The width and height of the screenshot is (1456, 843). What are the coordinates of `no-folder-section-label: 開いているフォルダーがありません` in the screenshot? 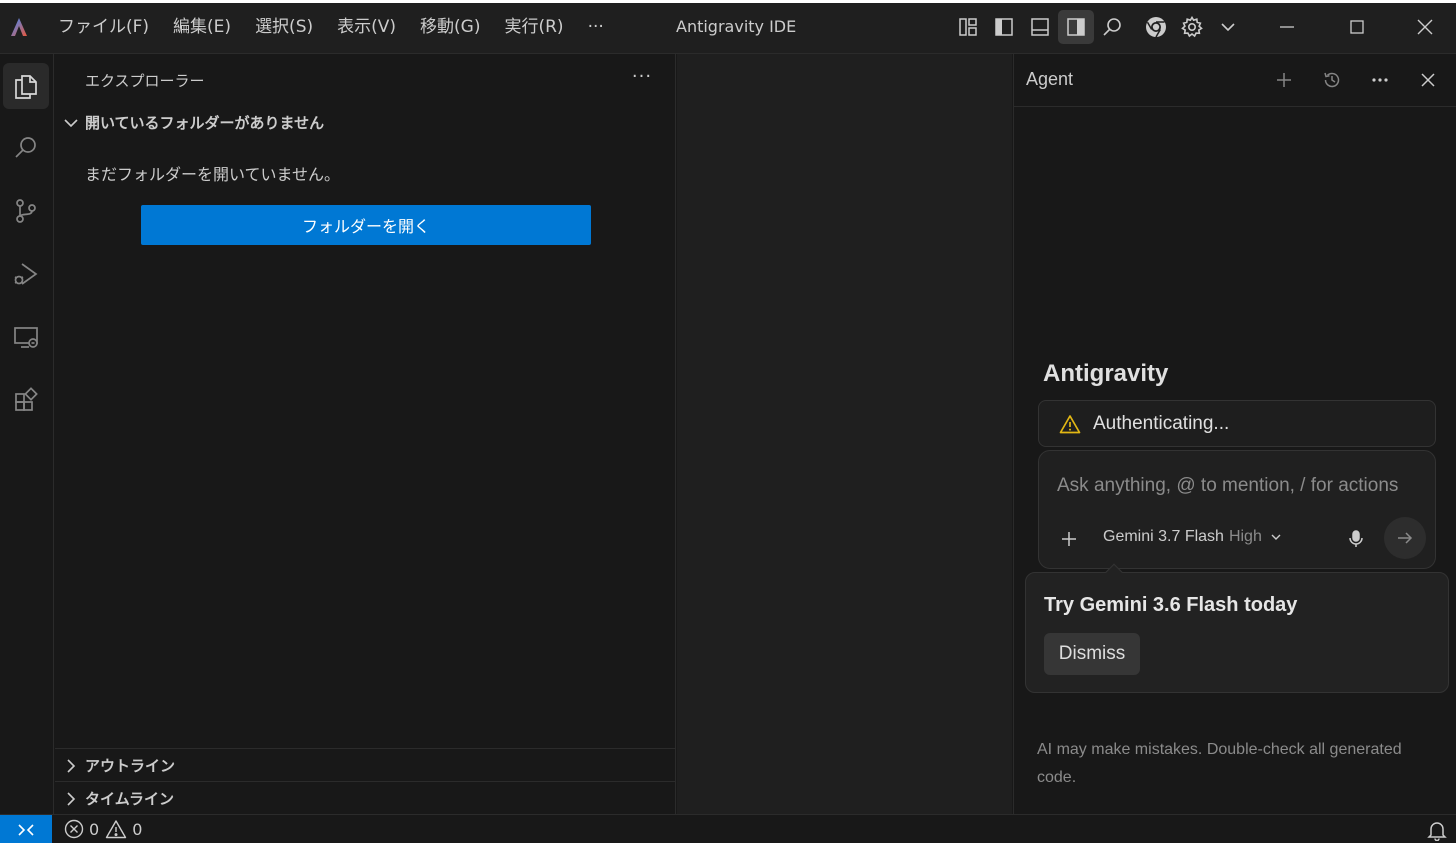 It's located at (205, 123).